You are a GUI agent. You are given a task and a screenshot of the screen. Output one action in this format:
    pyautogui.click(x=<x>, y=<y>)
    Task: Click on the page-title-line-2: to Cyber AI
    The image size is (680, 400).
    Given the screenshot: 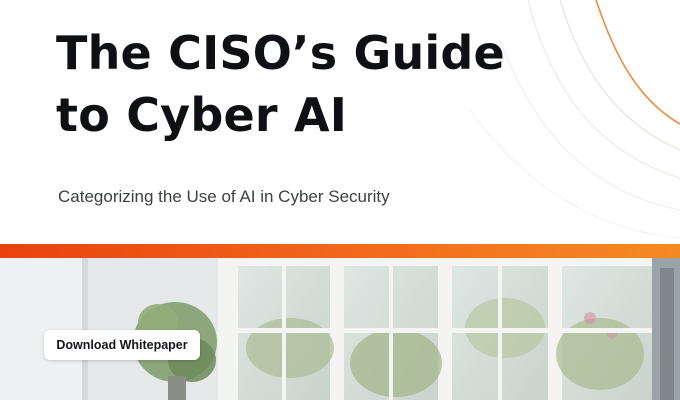 What is the action you would take?
    pyautogui.click(x=202, y=115)
    